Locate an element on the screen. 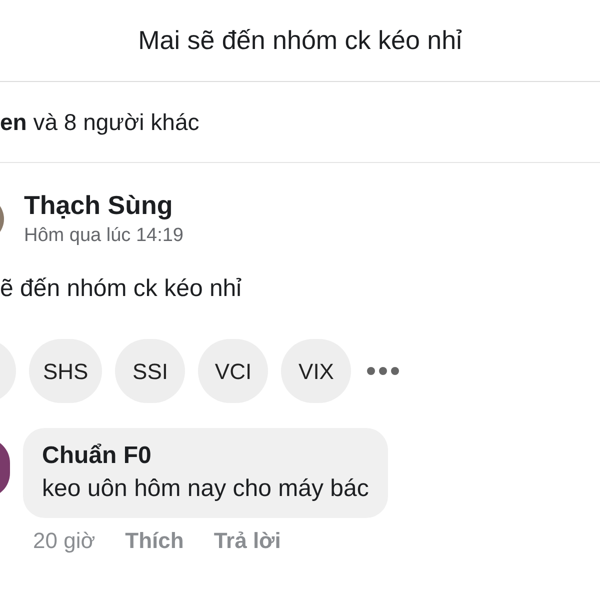  comment-text: keo uôn hôm nay cho máy bác is located at coordinates (205, 489).